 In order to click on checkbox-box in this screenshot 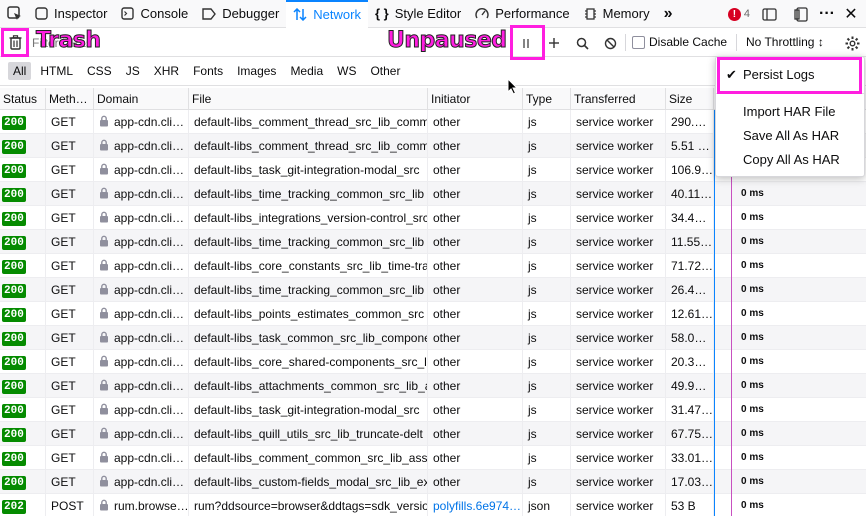, I will do `click(638, 42)`.